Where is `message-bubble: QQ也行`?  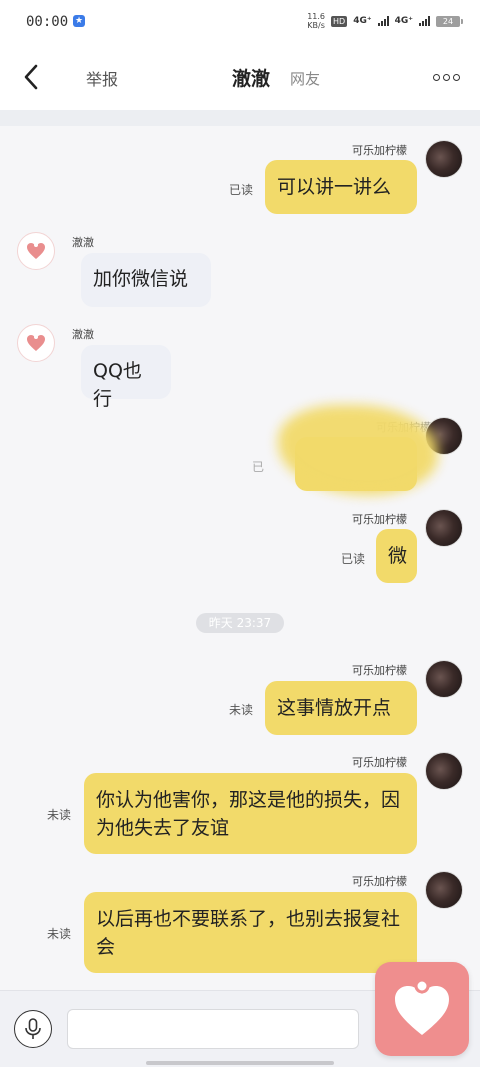 message-bubble: QQ也行 is located at coordinates (126, 377).